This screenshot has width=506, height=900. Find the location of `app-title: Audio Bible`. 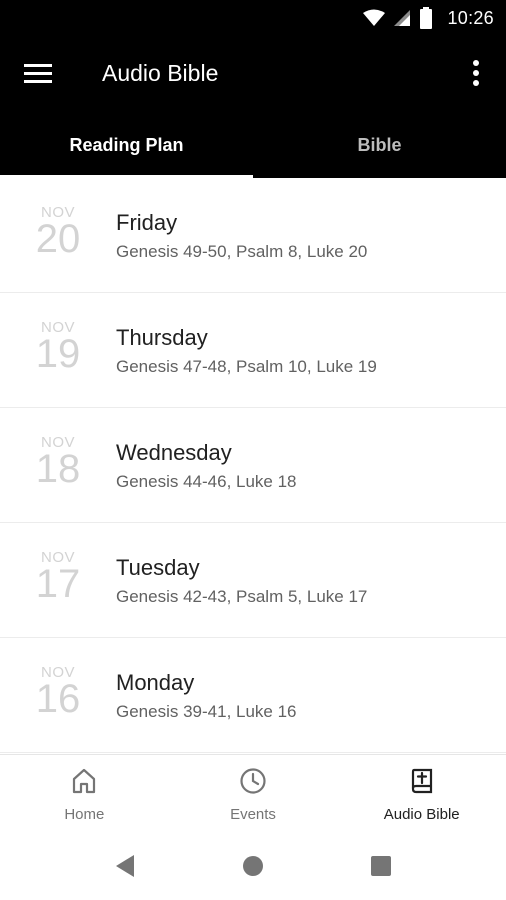

app-title: Audio Bible is located at coordinates (160, 73).